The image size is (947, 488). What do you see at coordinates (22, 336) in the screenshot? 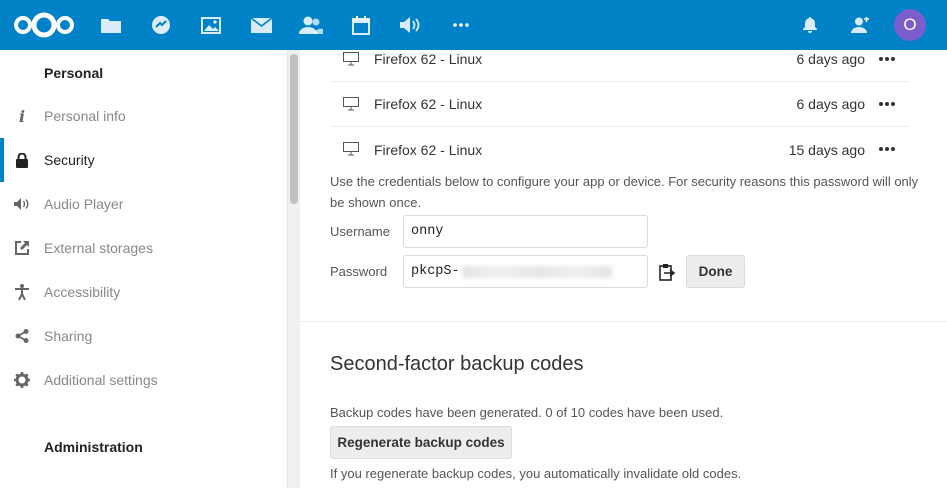
I see `share-icon` at bounding box center [22, 336].